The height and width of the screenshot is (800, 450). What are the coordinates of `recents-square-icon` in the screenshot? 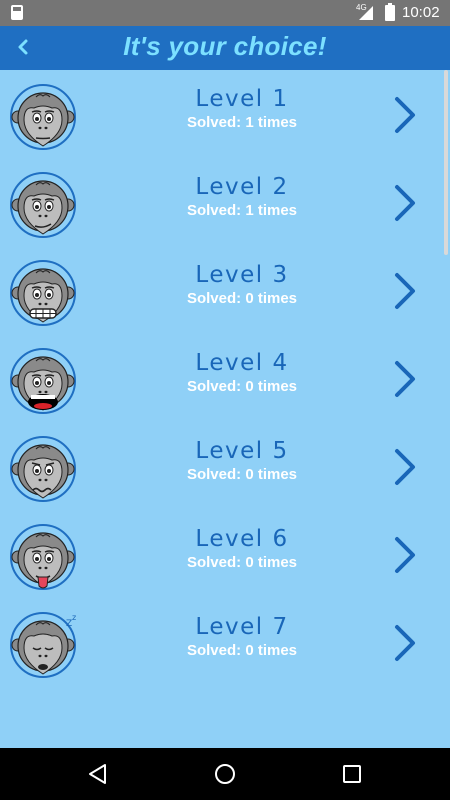 It's located at (352, 774).